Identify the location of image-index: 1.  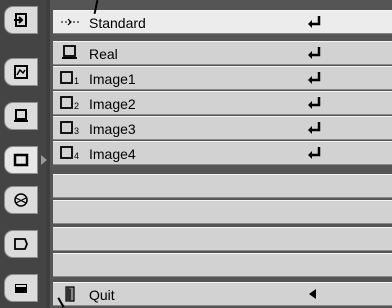
(76, 81).